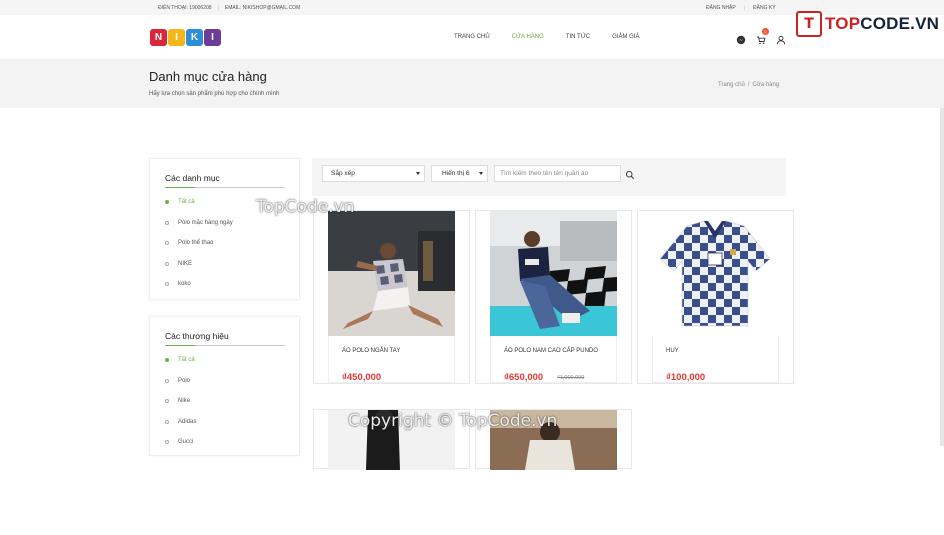 The image size is (944, 535). I want to click on category-item: Polo thể thao, so click(199, 250).